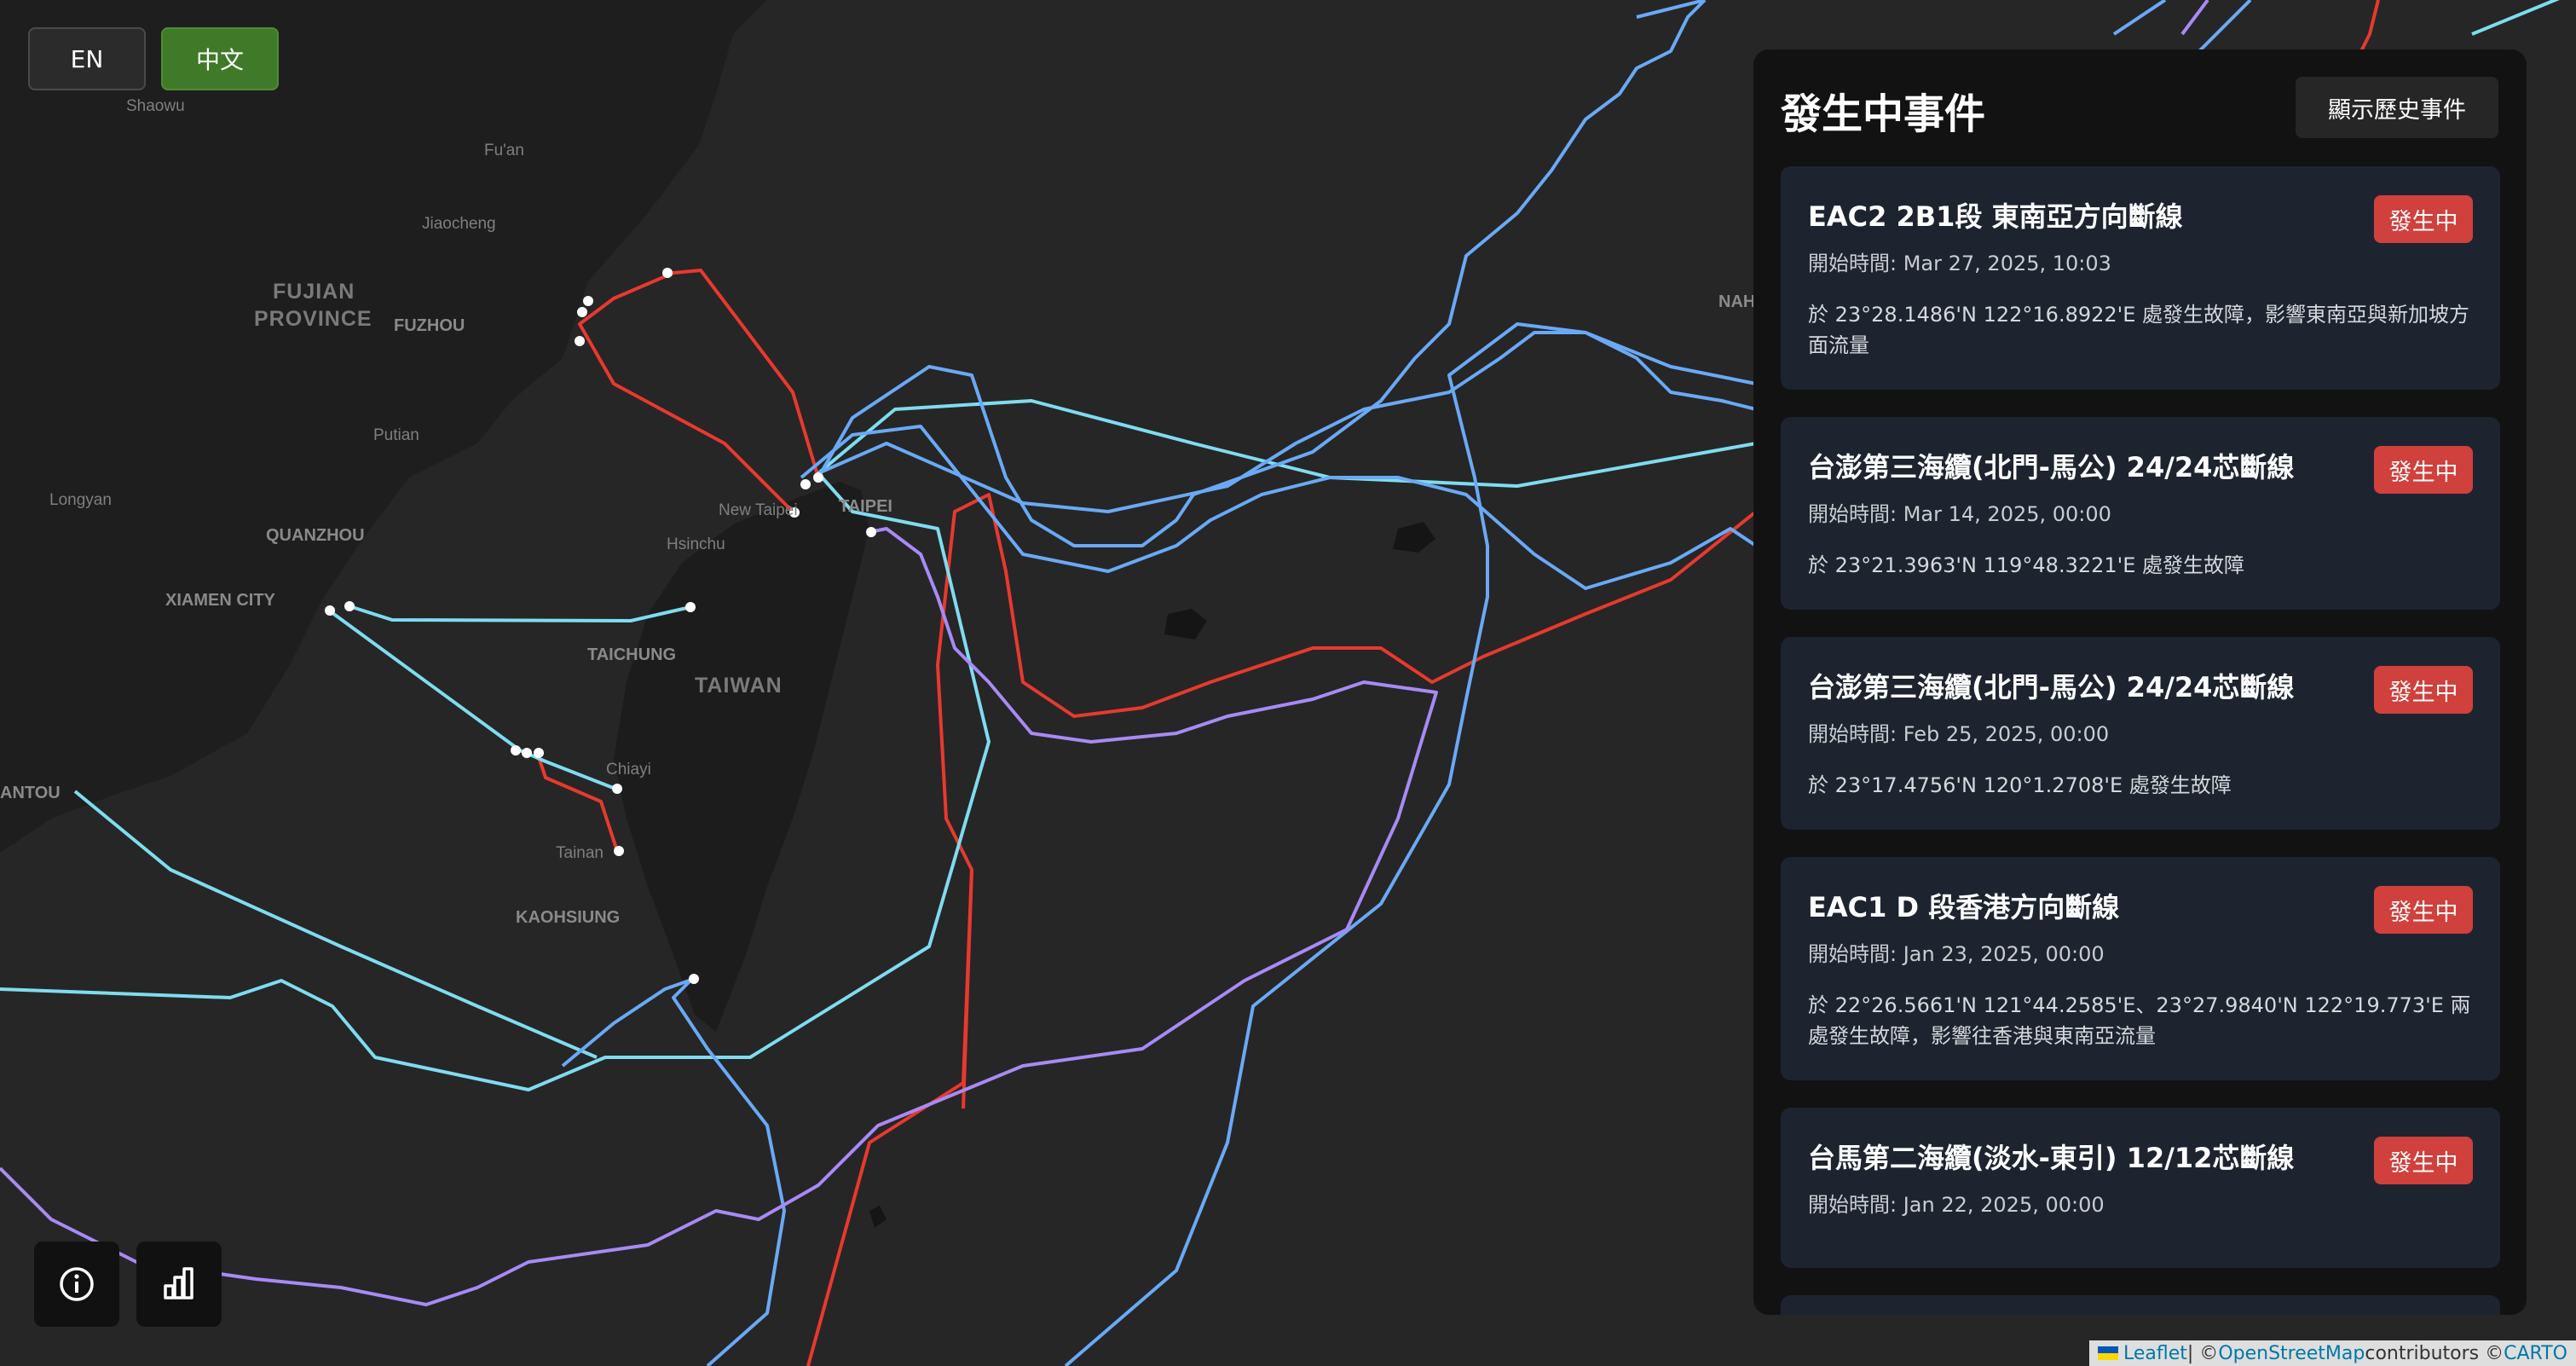  I want to click on leaflet-link: Leaflet, so click(2155, 1353).